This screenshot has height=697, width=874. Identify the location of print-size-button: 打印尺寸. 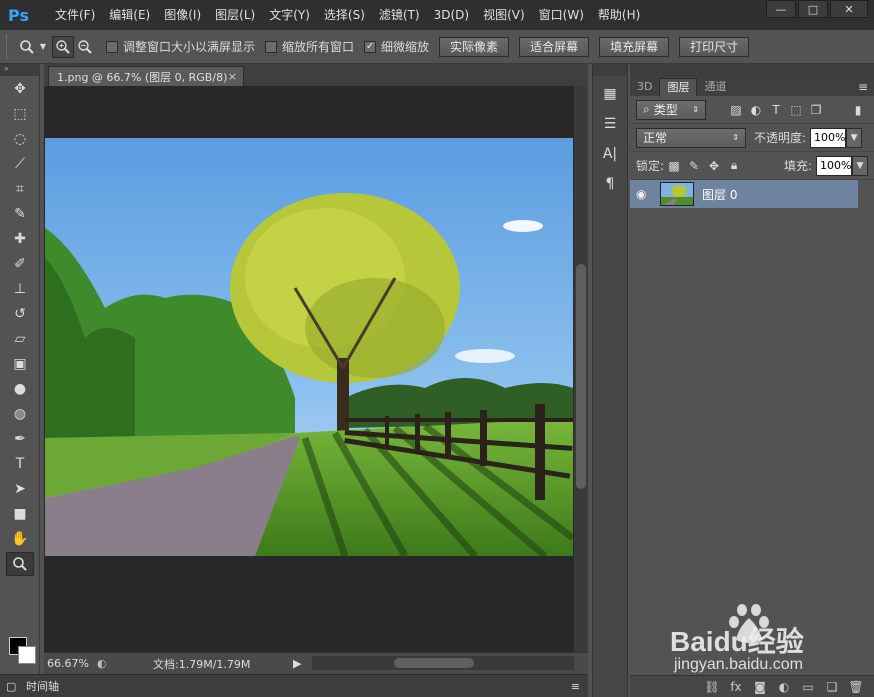
(714, 46).